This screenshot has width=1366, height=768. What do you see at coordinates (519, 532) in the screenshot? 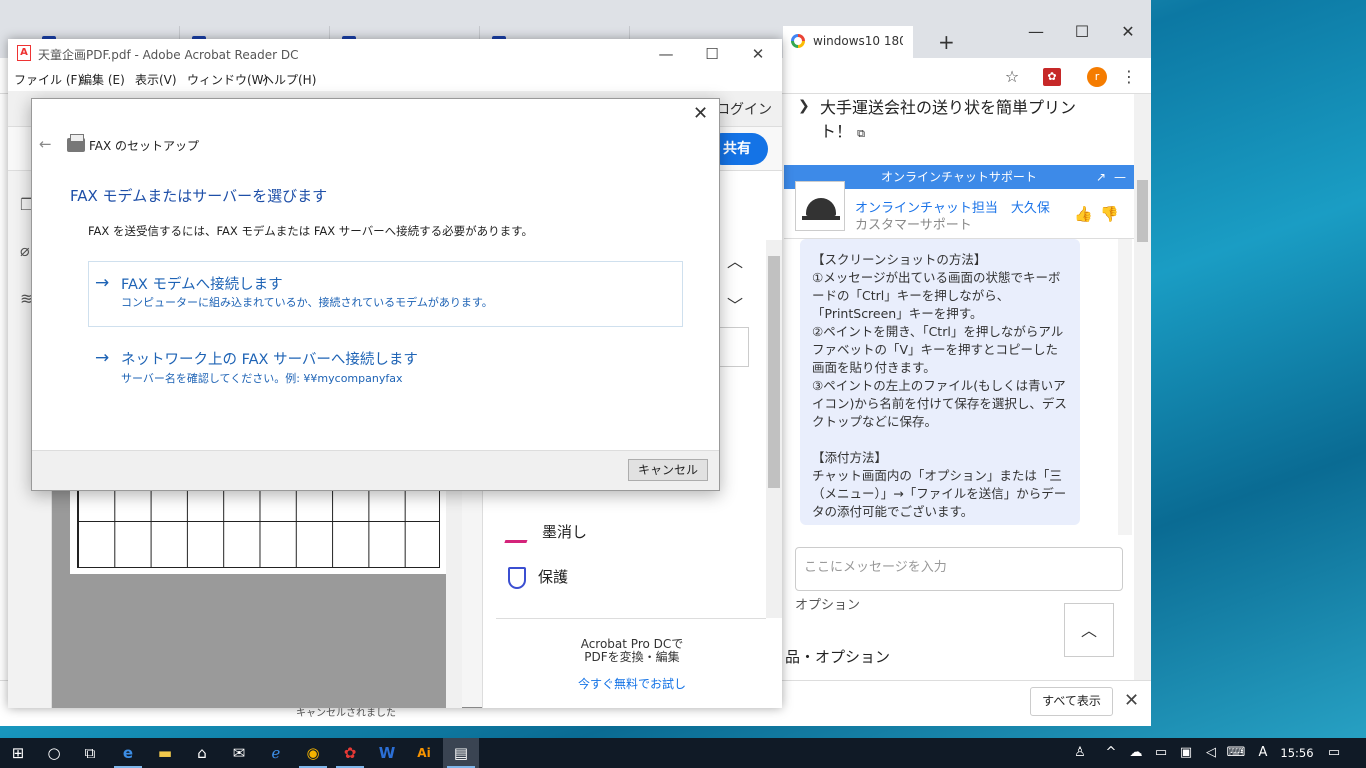
I see `redact-icon` at bounding box center [519, 532].